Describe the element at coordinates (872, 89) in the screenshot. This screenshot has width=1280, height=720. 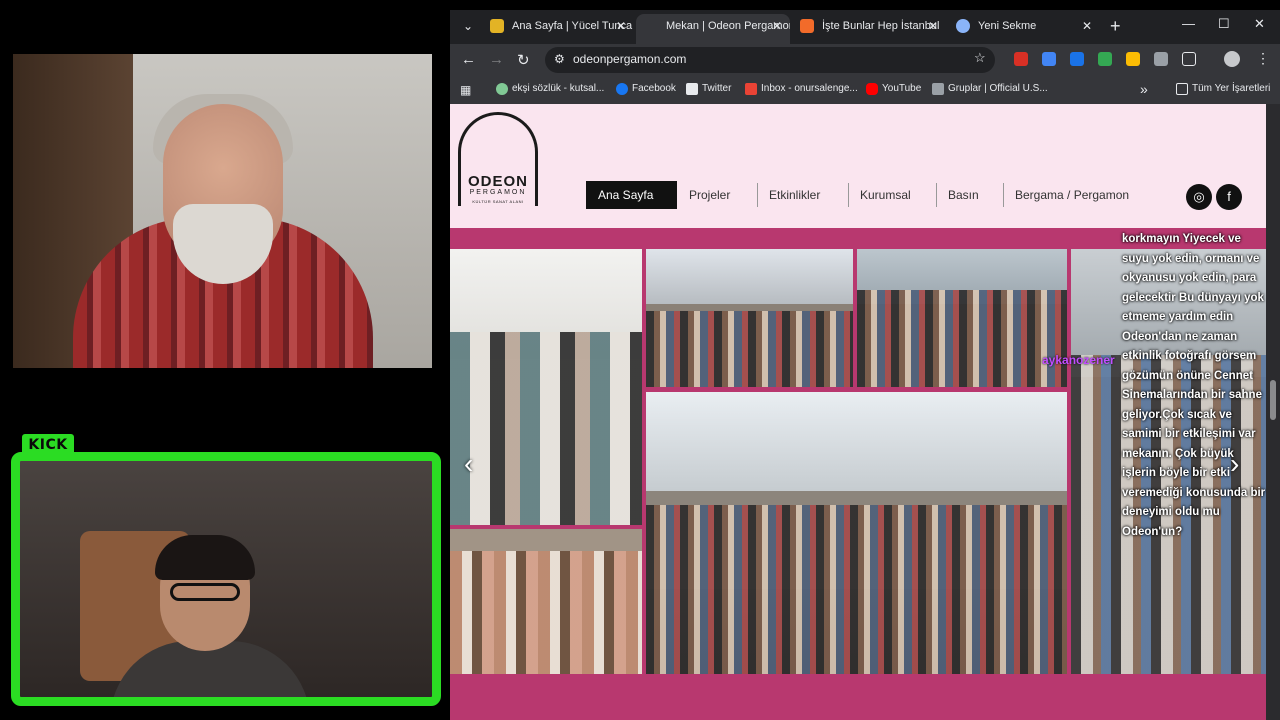
I see `youtube-icon` at that location.